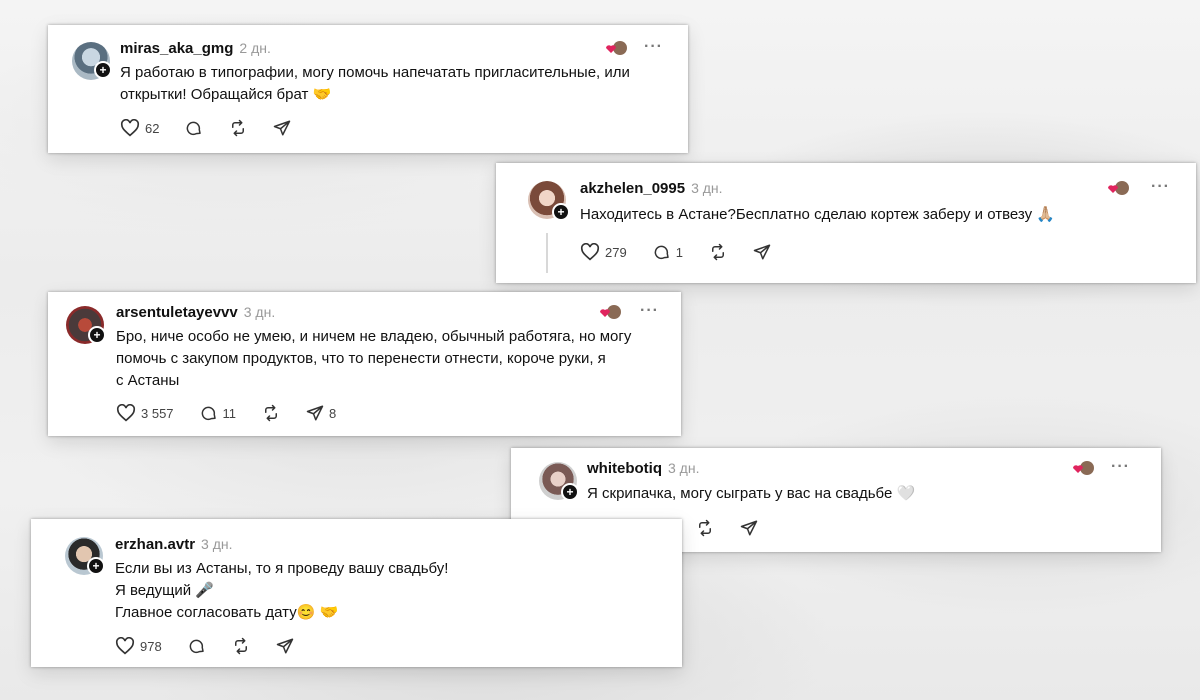  Describe the element at coordinates (603, 252) in the screenshot. I see `like-button: 279` at that location.